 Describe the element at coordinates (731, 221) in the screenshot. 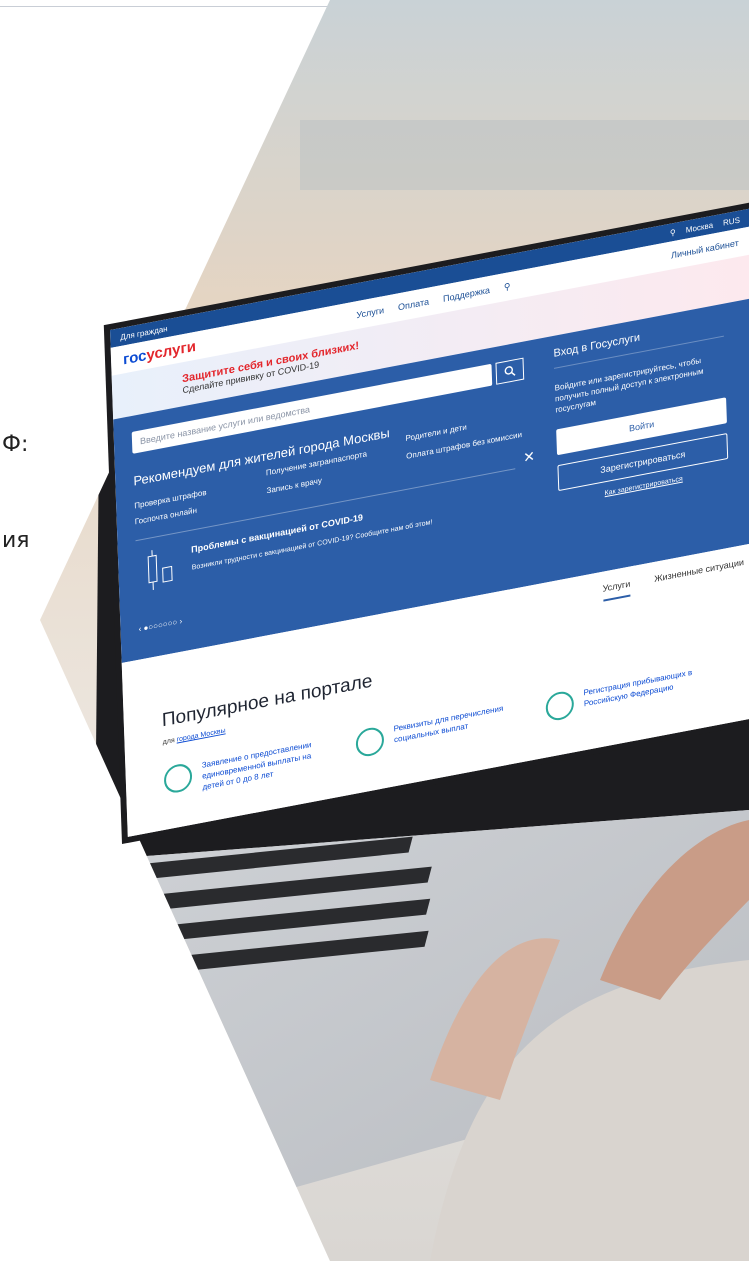

I see `language-select: RUS` at that location.